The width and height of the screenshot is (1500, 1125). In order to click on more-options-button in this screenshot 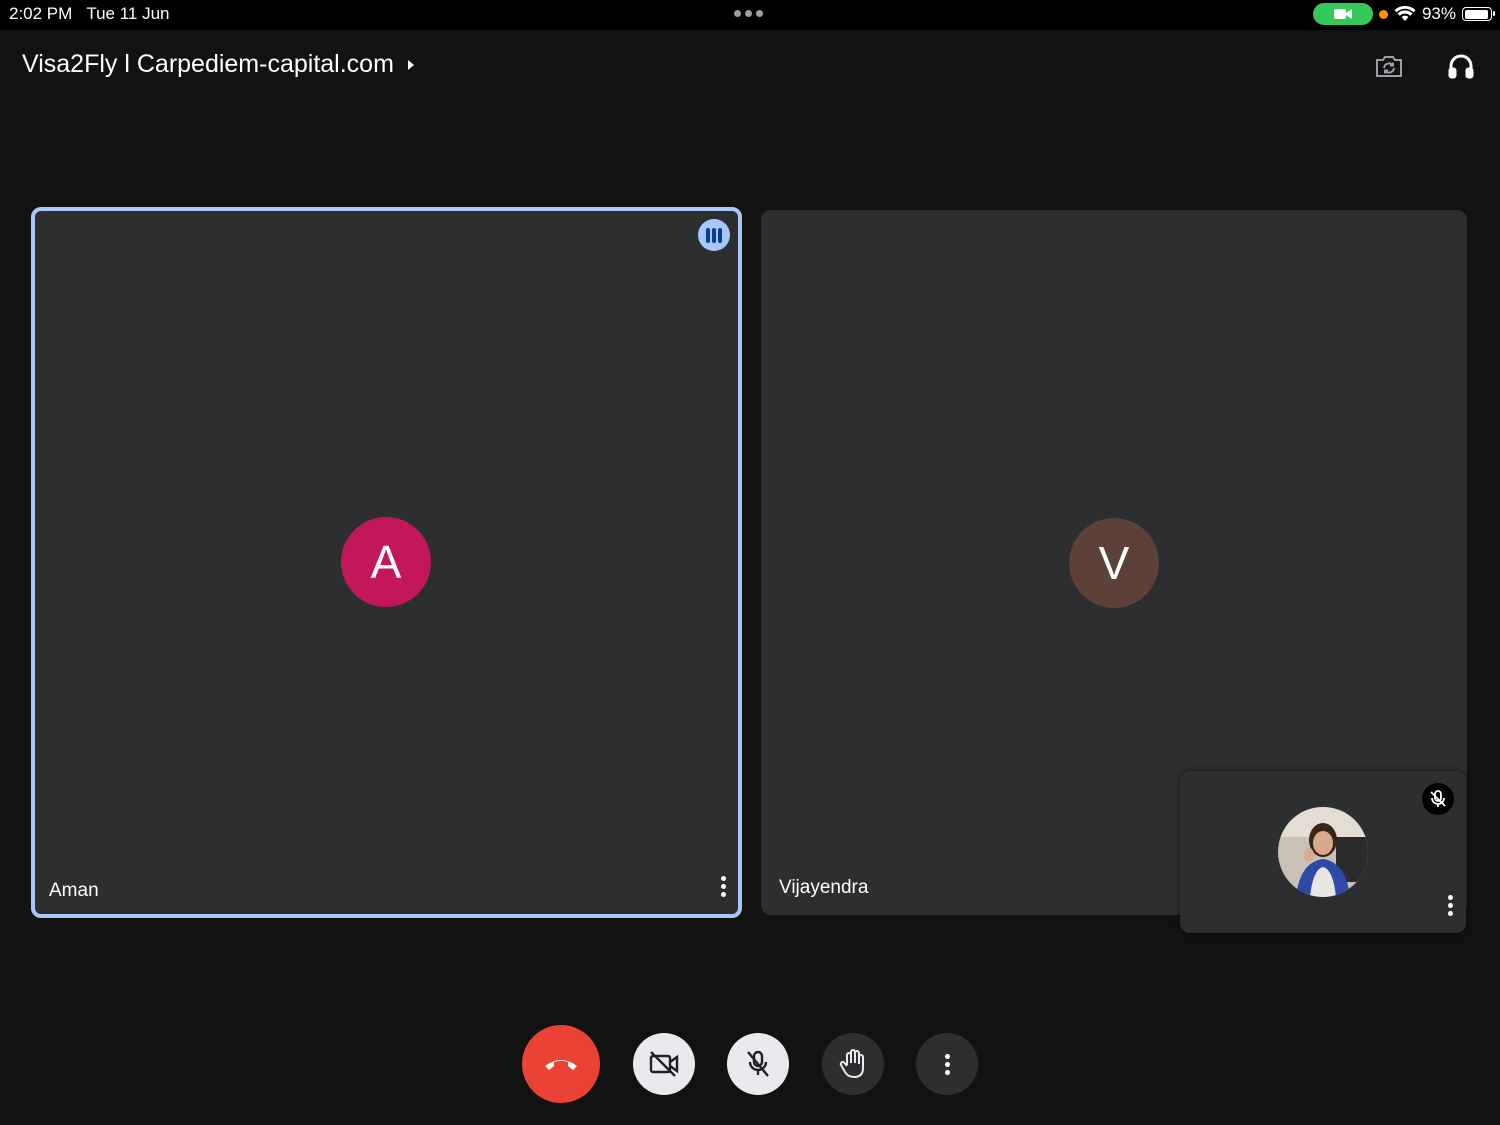, I will do `click(947, 1064)`.